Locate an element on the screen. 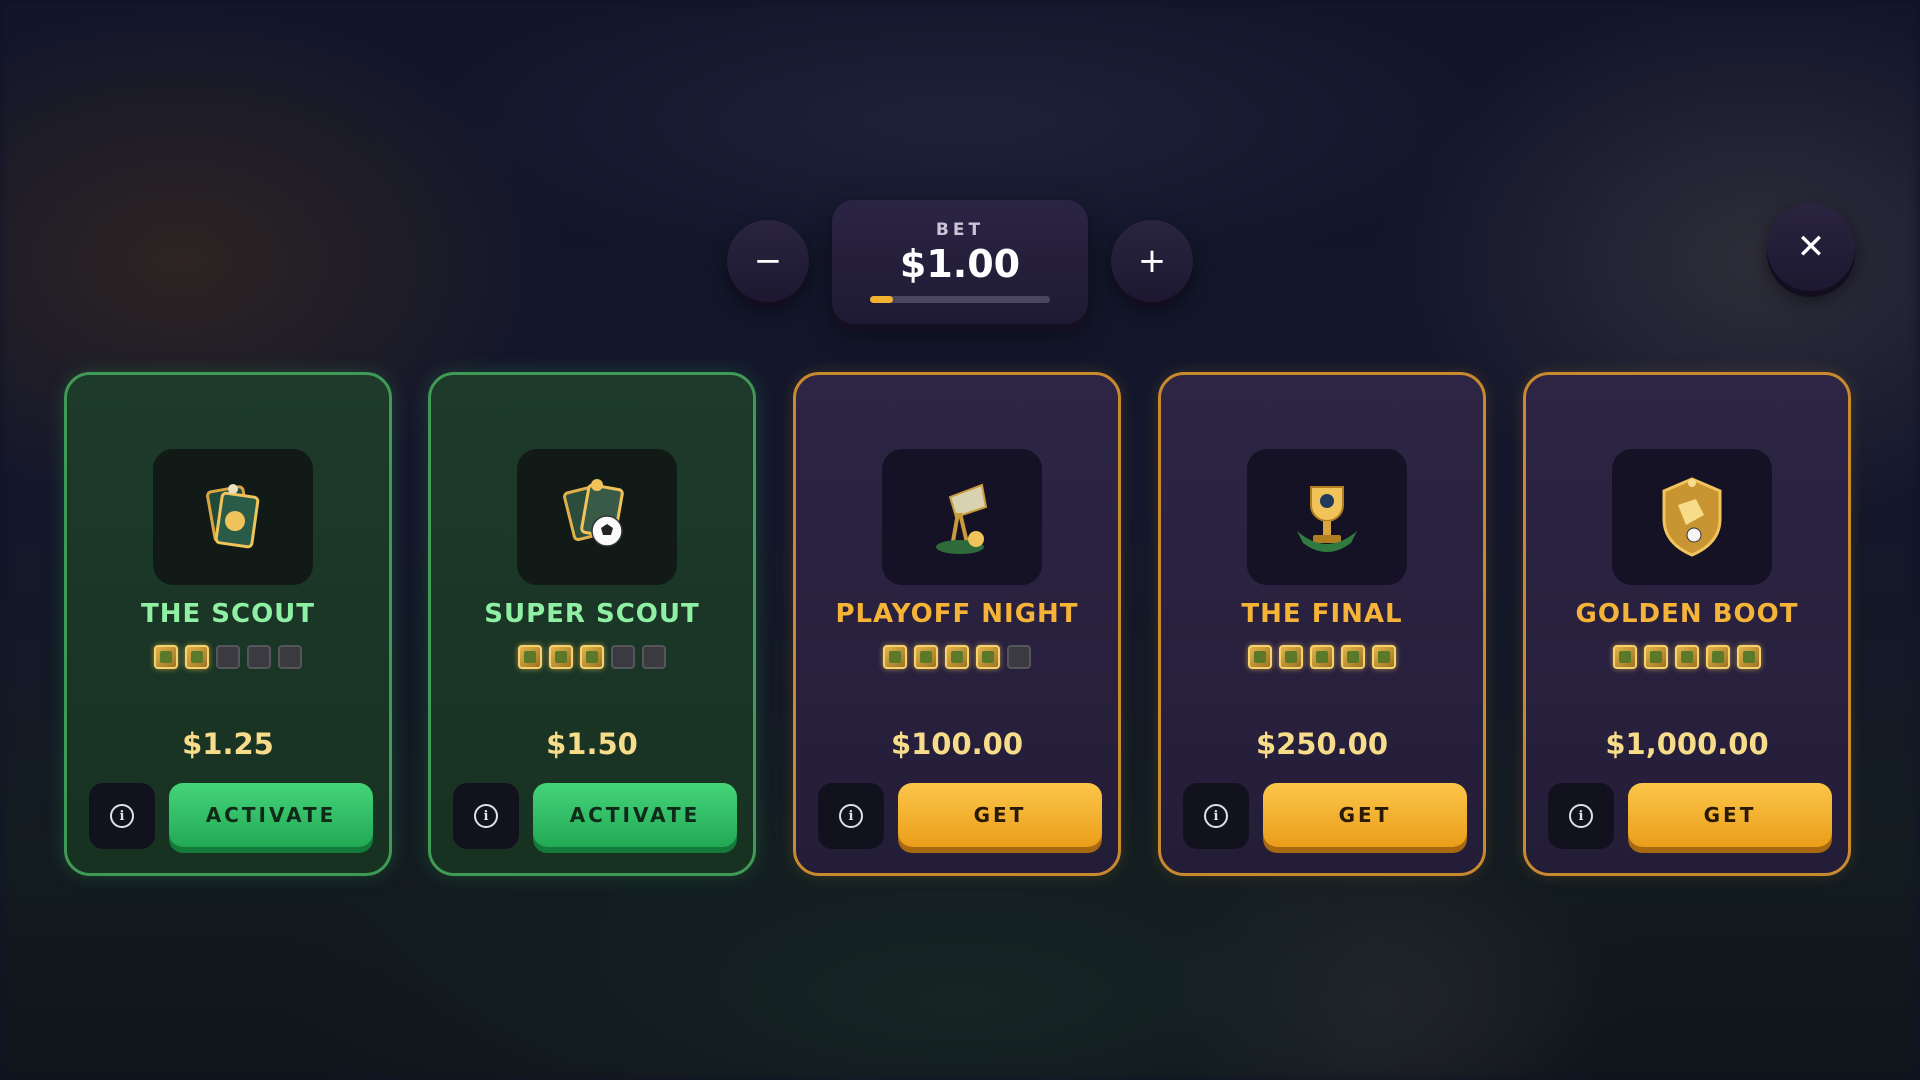 The height and width of the screenshot is (1080, 1920). booster-card: THE SCOUT $1.25 i ACTIVATE is located at coordinates (228, 624).